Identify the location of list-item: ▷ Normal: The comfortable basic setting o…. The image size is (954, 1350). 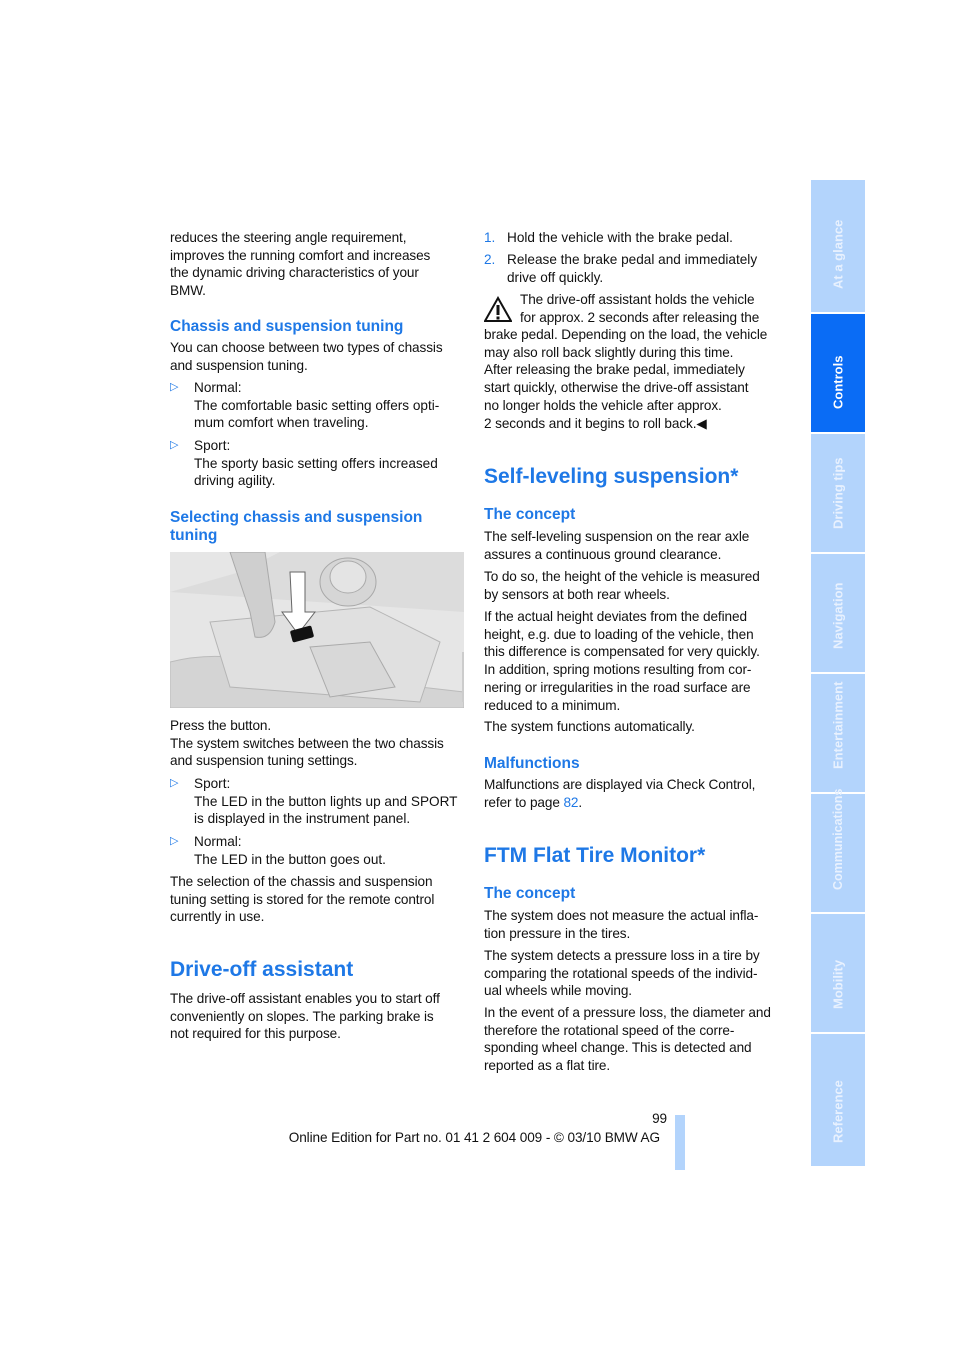
(304, 405).